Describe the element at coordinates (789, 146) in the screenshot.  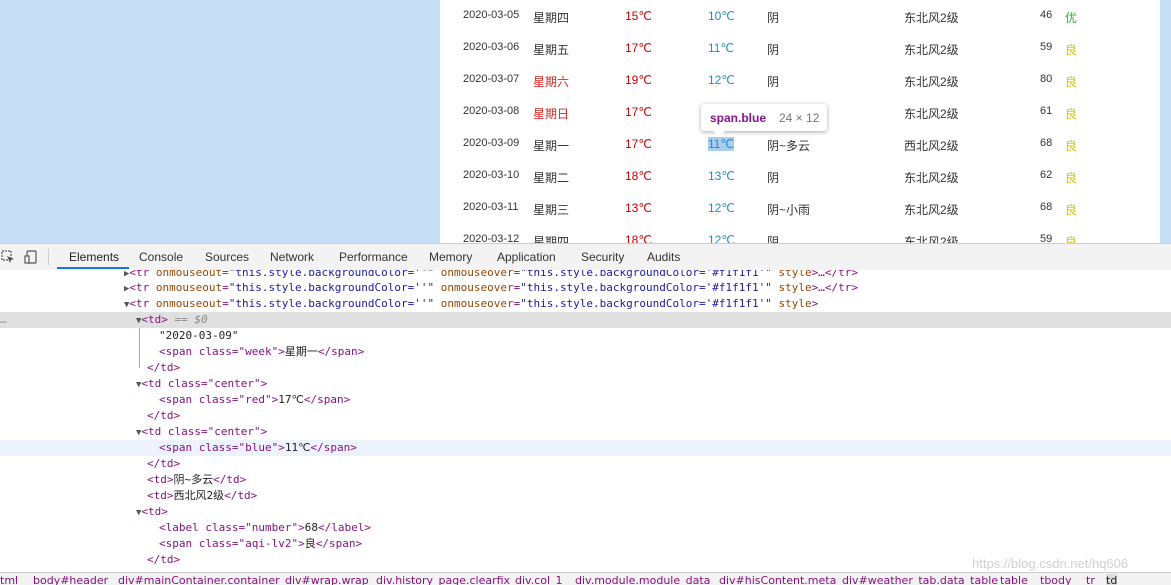
I see `condition-cell: 阴~多云` at that location.